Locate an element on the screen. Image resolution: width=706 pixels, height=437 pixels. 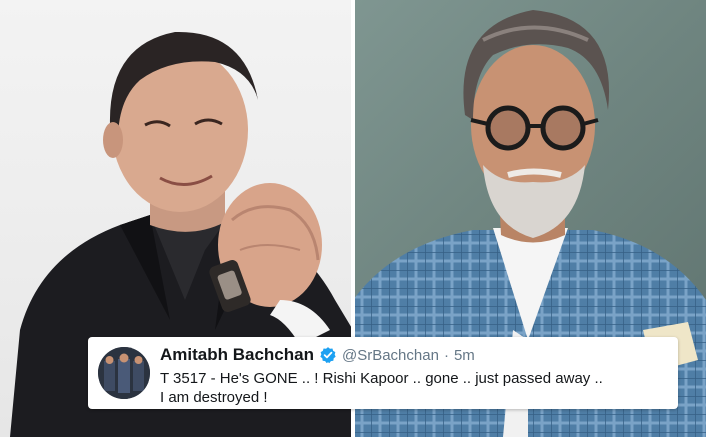
tweet-header: Amitabh Bachchan @SrBachchan · 5m is located at coordinates (317, 355).